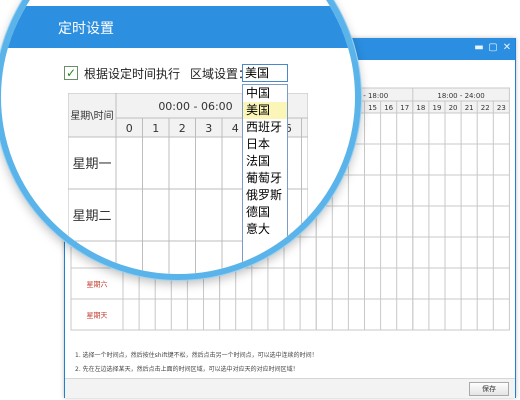 This screenshot has height=400, width=520. I want to click on hour-label: 4, so click(235, 128).